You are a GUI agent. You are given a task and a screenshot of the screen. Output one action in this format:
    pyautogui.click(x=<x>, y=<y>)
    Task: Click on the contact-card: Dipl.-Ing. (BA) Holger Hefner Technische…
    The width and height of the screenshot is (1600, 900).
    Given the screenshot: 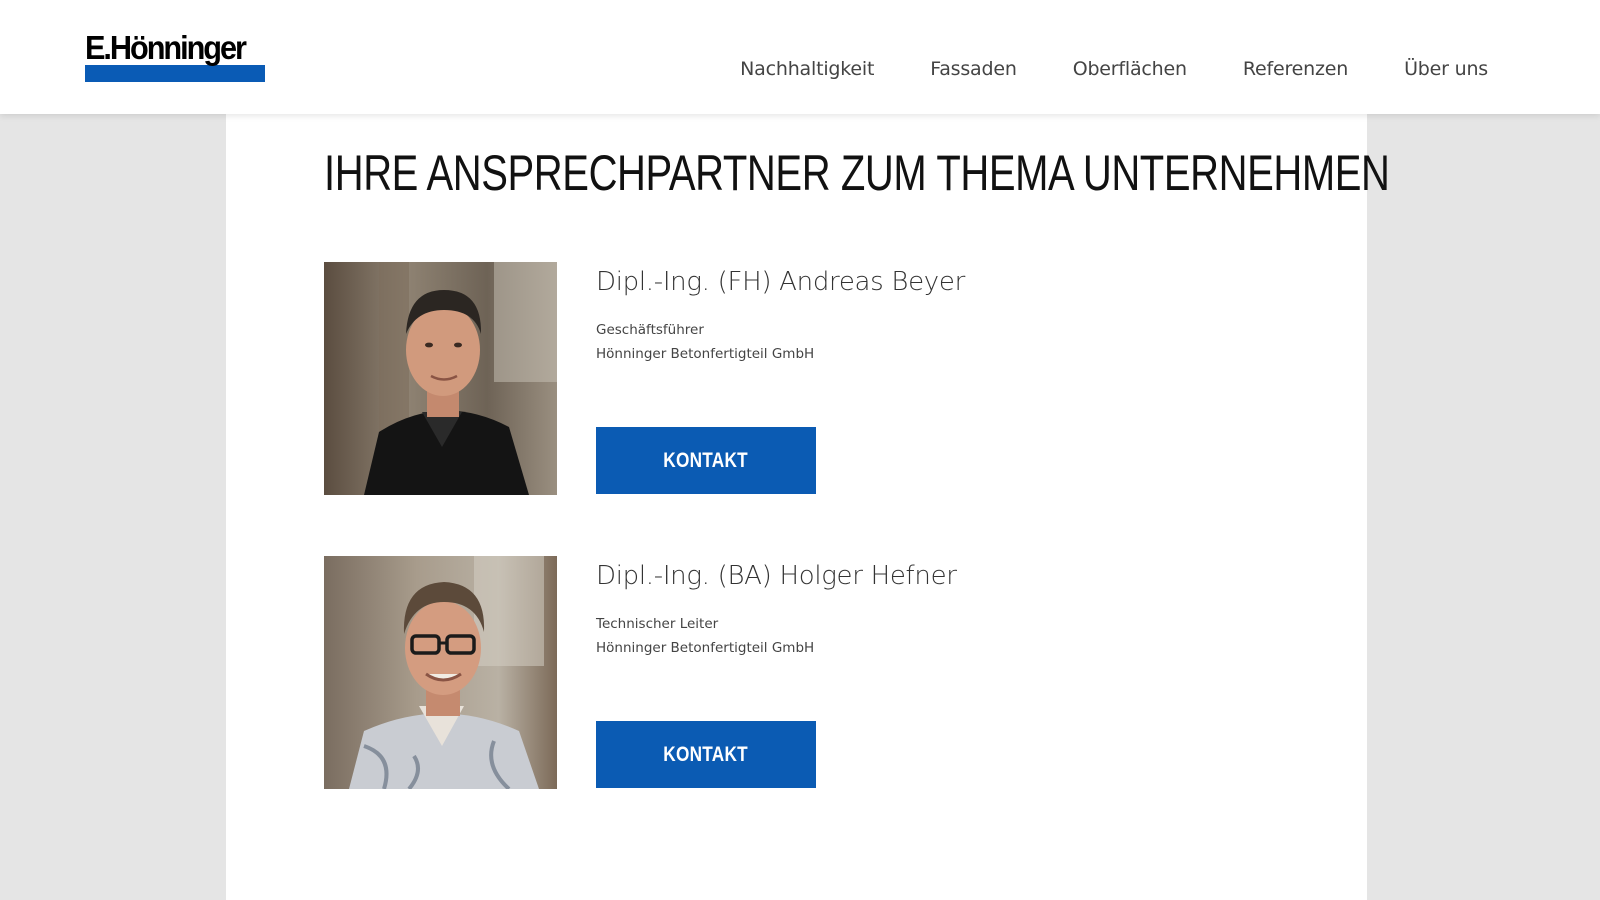 What is the action you would take?
    pyautogui.click(x=724, y=672)
    